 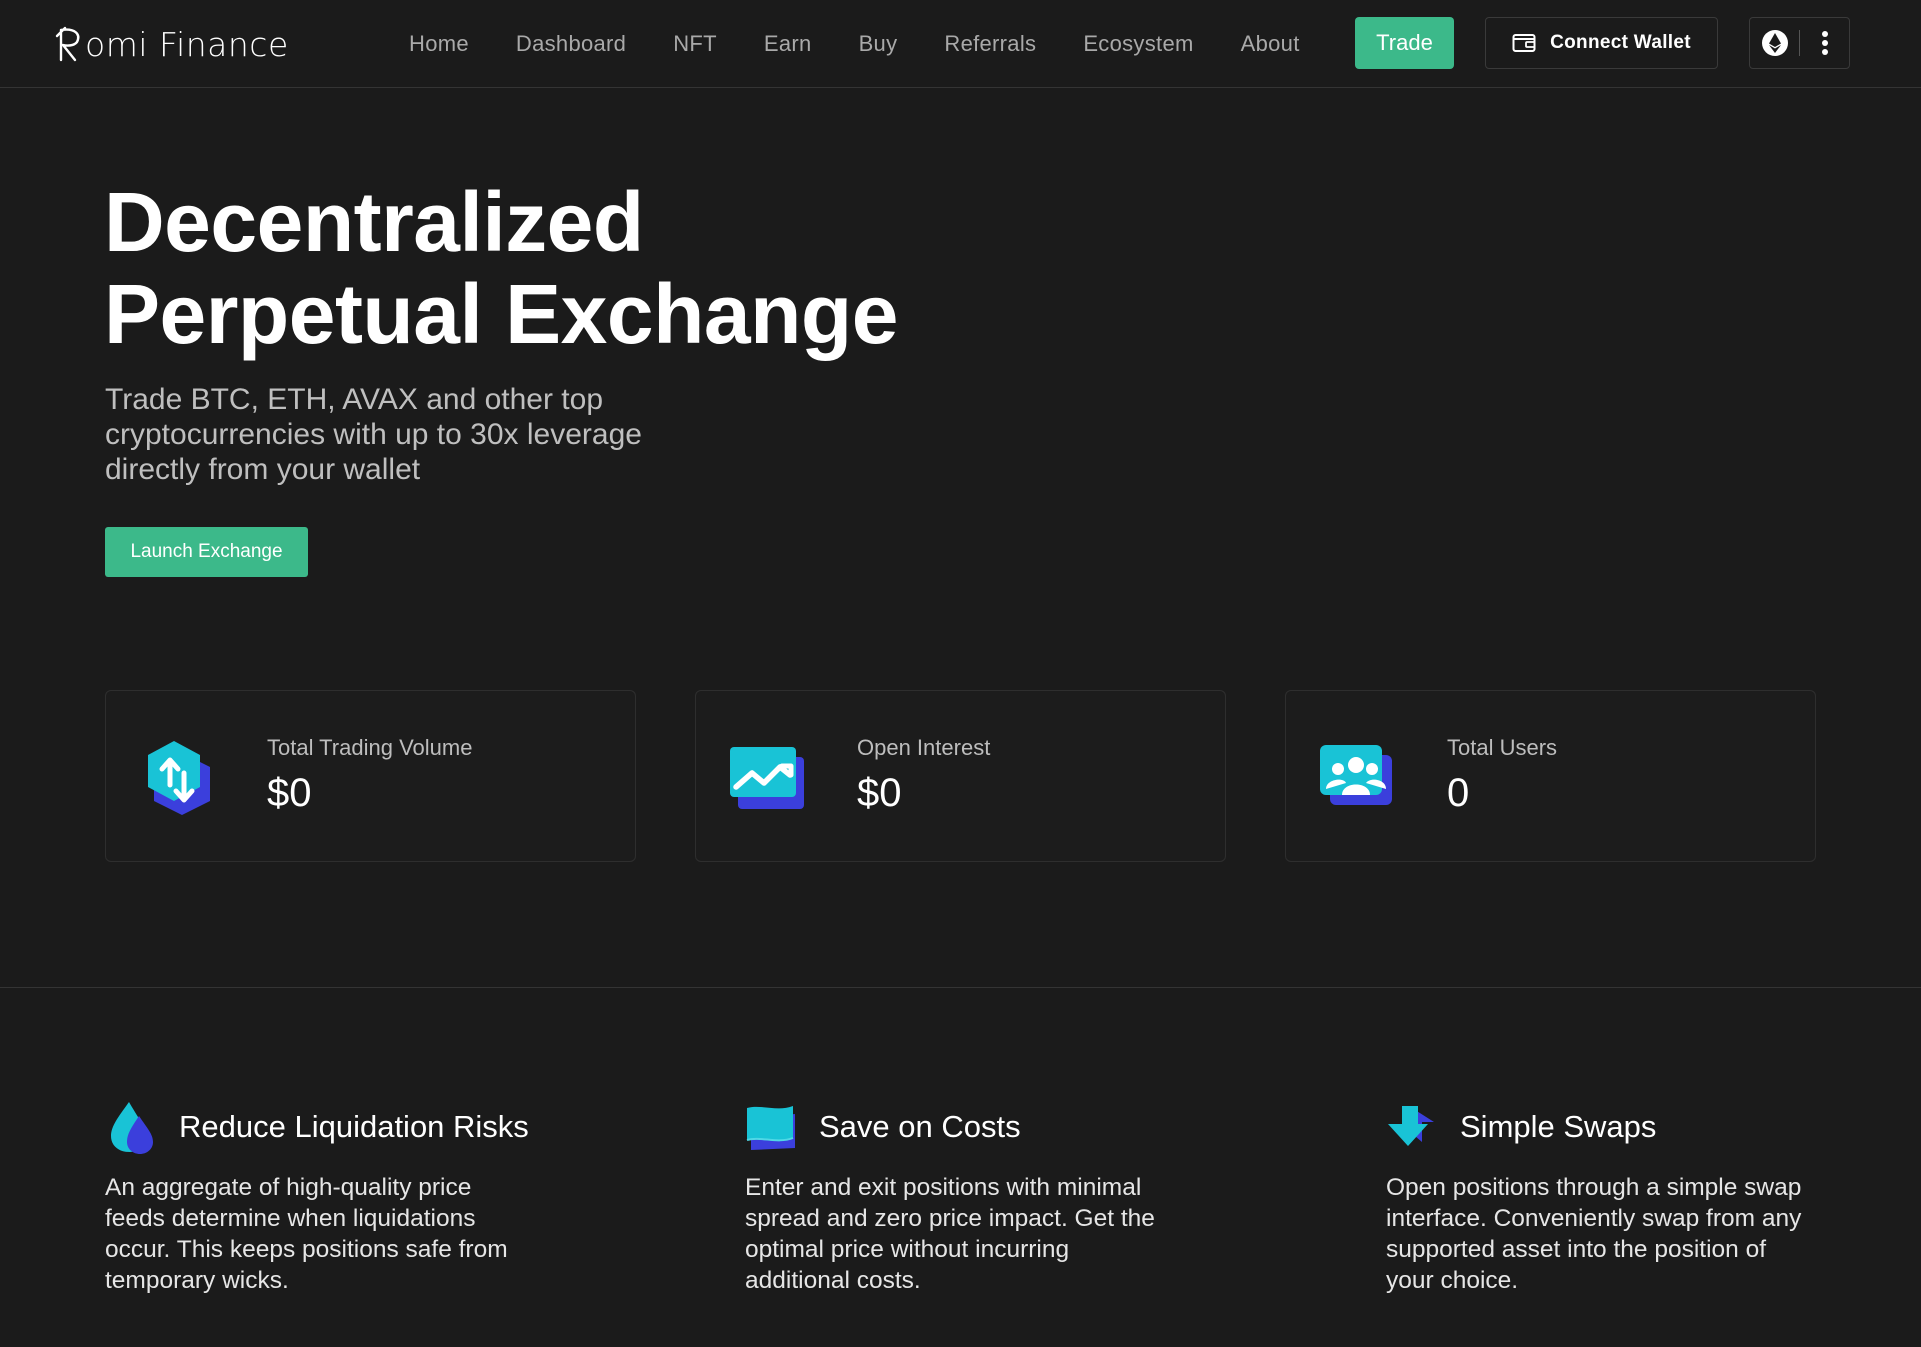 I want to click on ethereum-icon, so click(x=1774, y=43).